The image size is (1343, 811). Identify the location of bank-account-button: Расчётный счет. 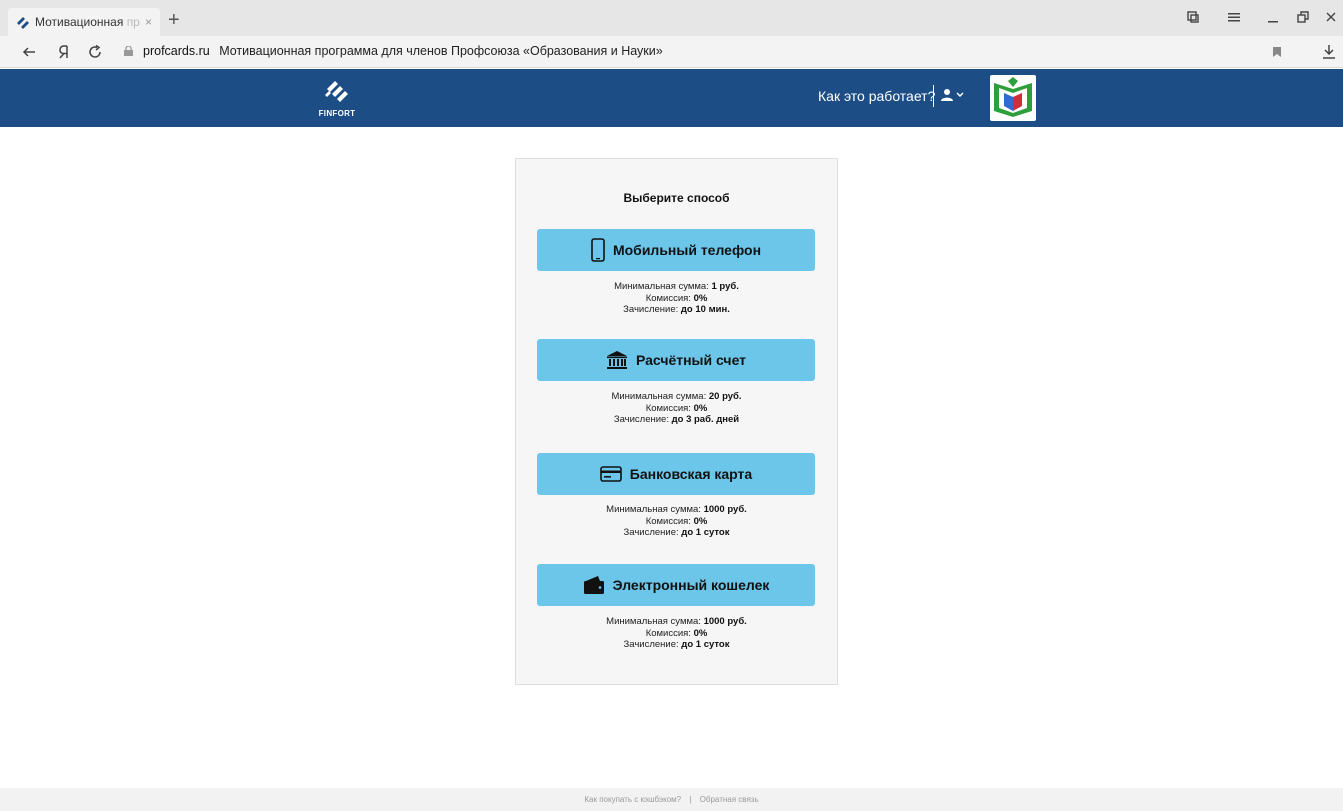
(676, 360).